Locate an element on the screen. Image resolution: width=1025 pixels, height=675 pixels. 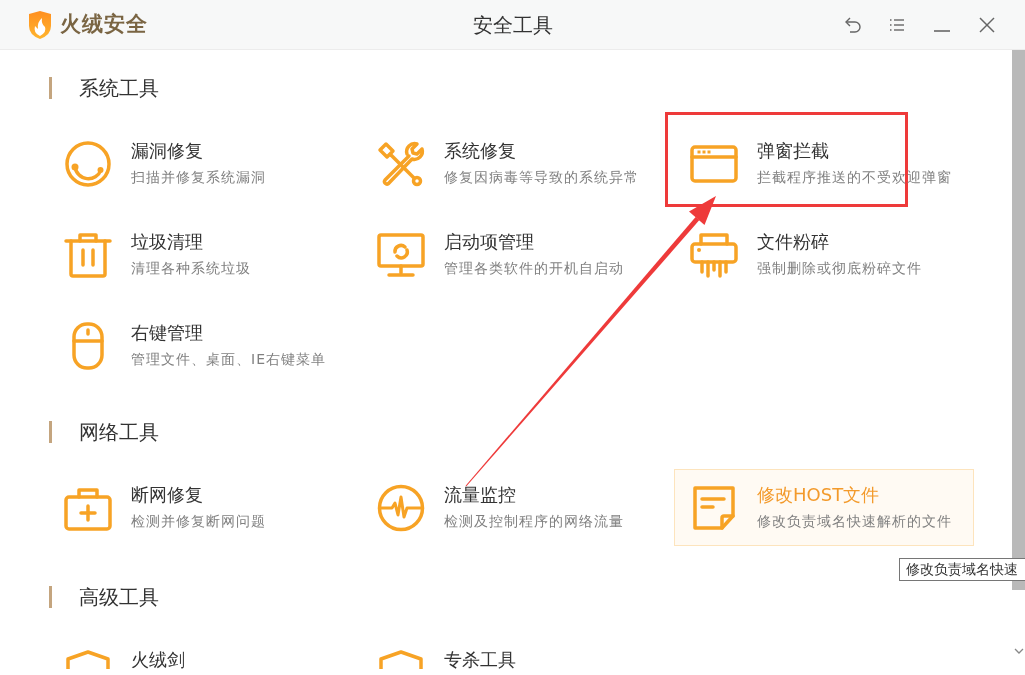
tool-description: 检测并修复断网问题 is located at coordinates (198, 521).